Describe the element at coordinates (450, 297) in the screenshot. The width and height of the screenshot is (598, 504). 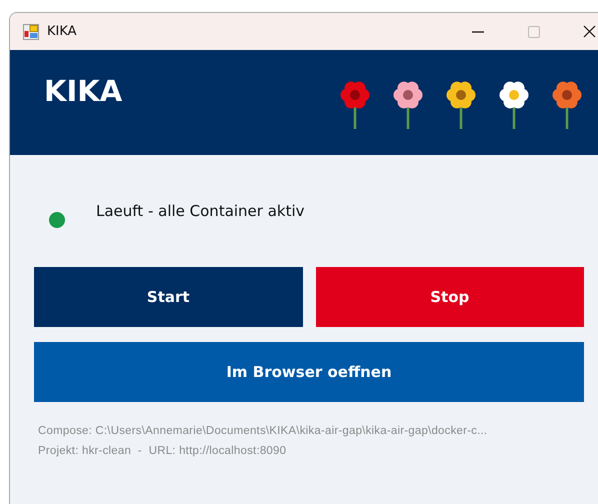
I see `stop-button: Stop` at that location.